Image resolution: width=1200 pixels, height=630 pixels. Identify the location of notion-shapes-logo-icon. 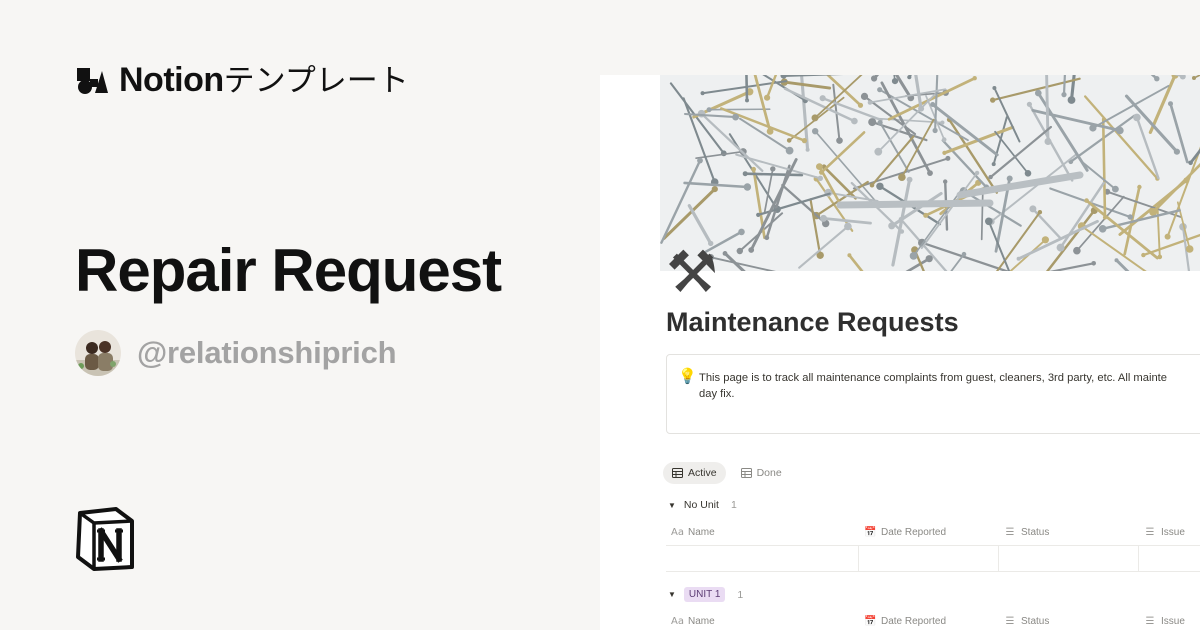
(92, 81).